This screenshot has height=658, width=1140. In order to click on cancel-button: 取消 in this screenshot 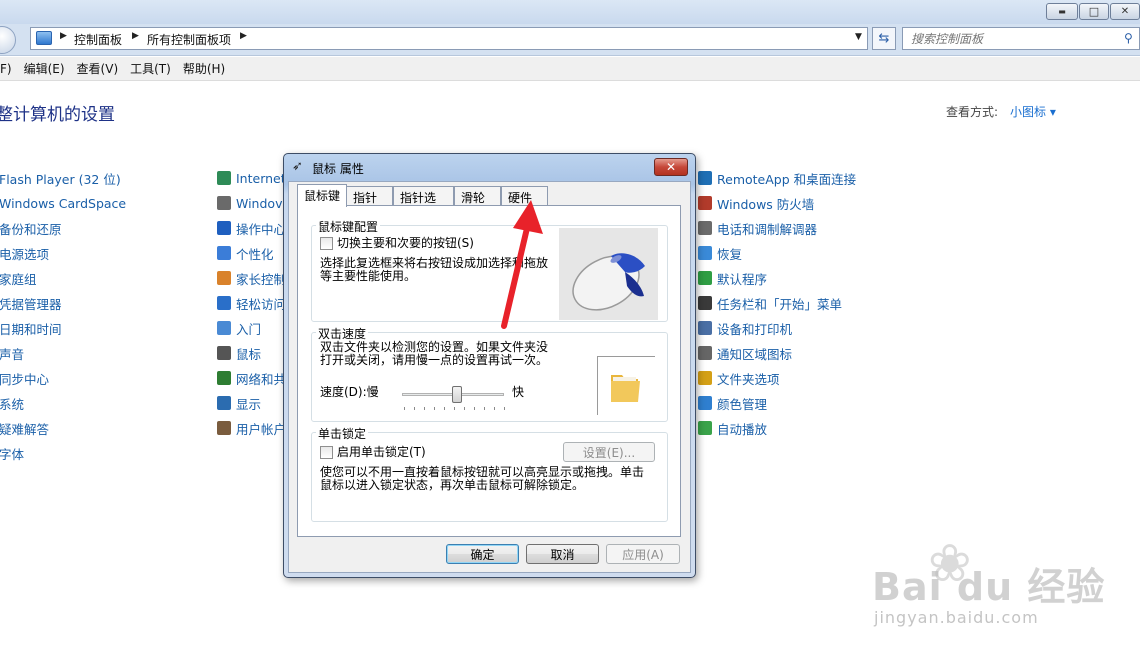, I will do `click(562, 554)`.